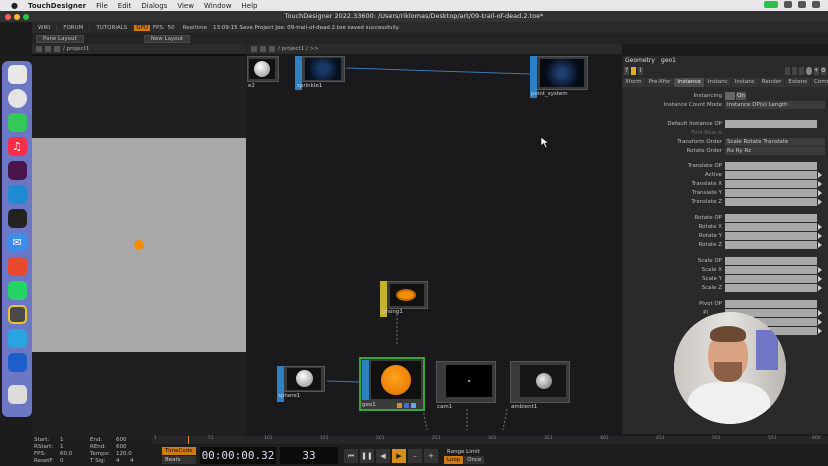 The image size is (828, 466). I want to click on end-value: 600, so click(121, 440).